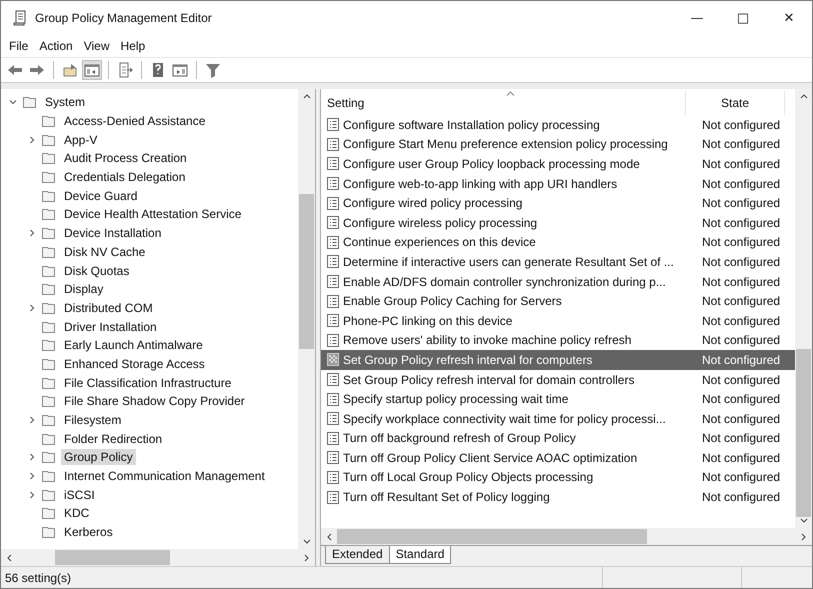 This screenshot has height=589, width=813. I want to click on tree-item: Device Health Attestation Service, so click(152, 214).